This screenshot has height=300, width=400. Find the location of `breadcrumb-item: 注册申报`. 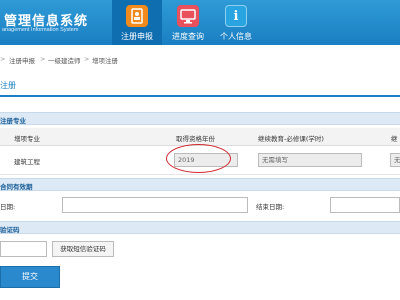

breadcrumb-item: 注册申报 is located at coordinates (22, 60).